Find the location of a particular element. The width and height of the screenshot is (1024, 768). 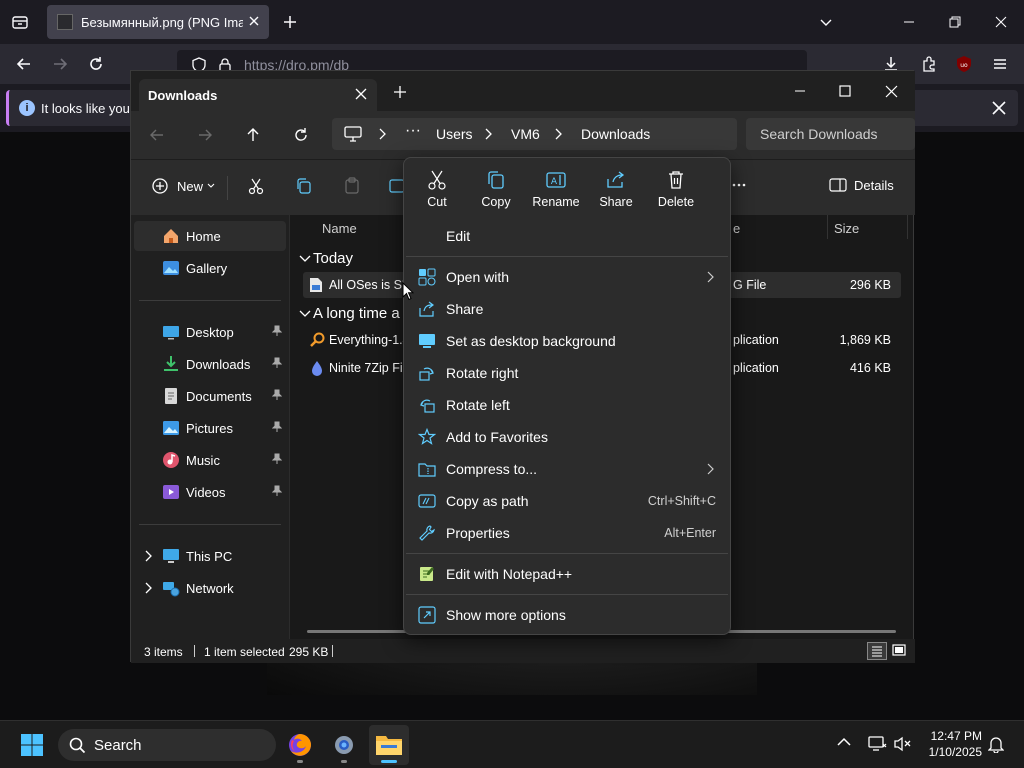

column-header-name: Name is located at coordinates (339, 228).